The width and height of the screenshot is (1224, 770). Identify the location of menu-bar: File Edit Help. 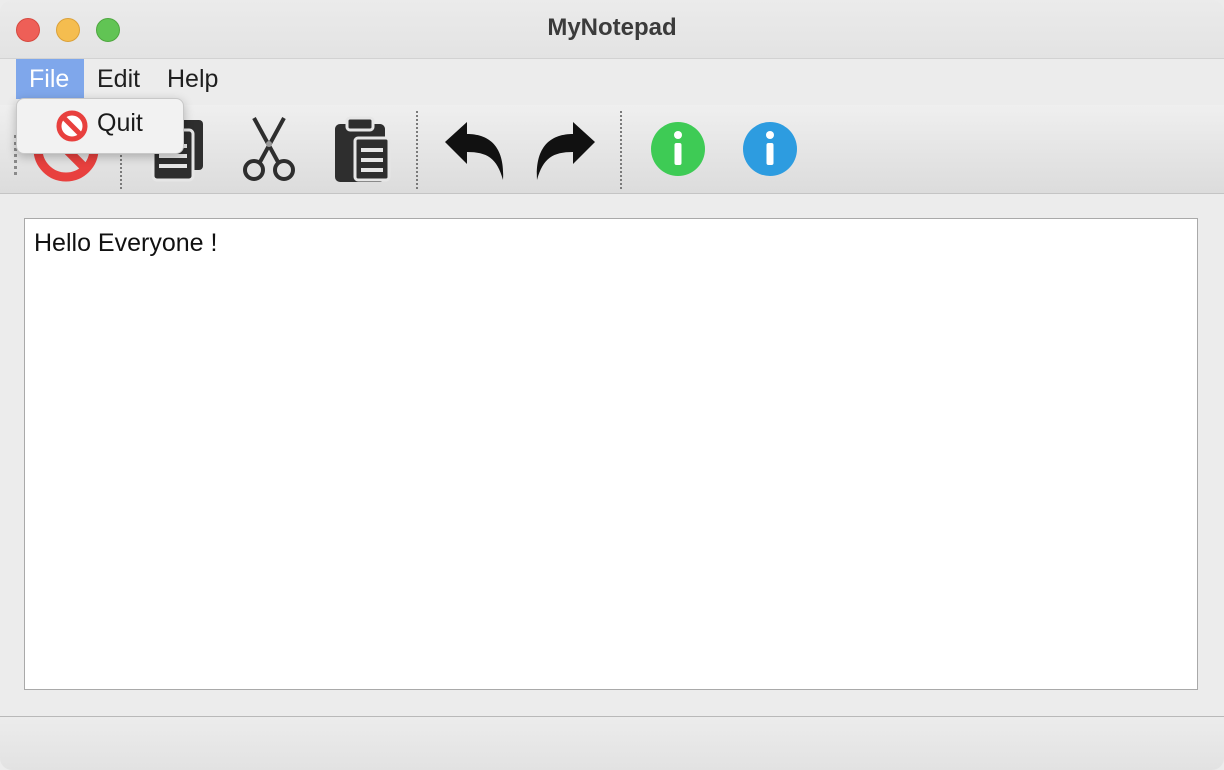
(612, 82).